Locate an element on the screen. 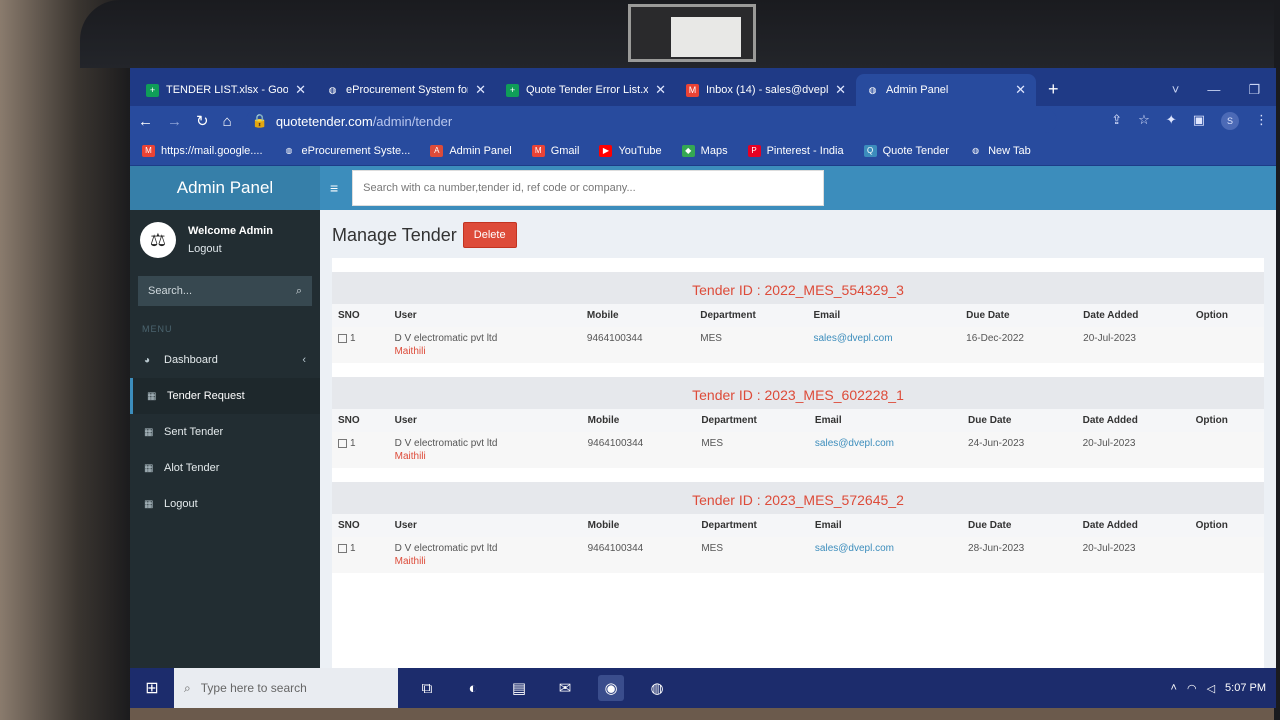 This screenshot has width=1280, height=720. bookmark-item: A Admin Panel is located at coordinates (471, 150).